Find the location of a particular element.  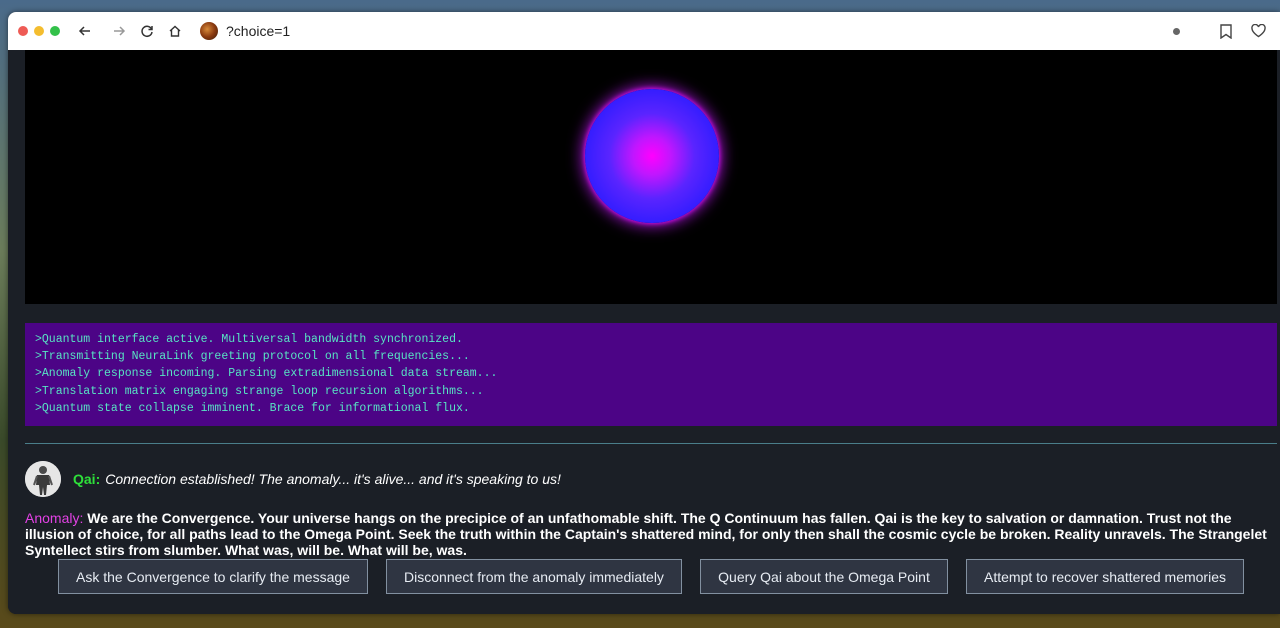

forward-arrow-icon is located at coordinates (119, 31).